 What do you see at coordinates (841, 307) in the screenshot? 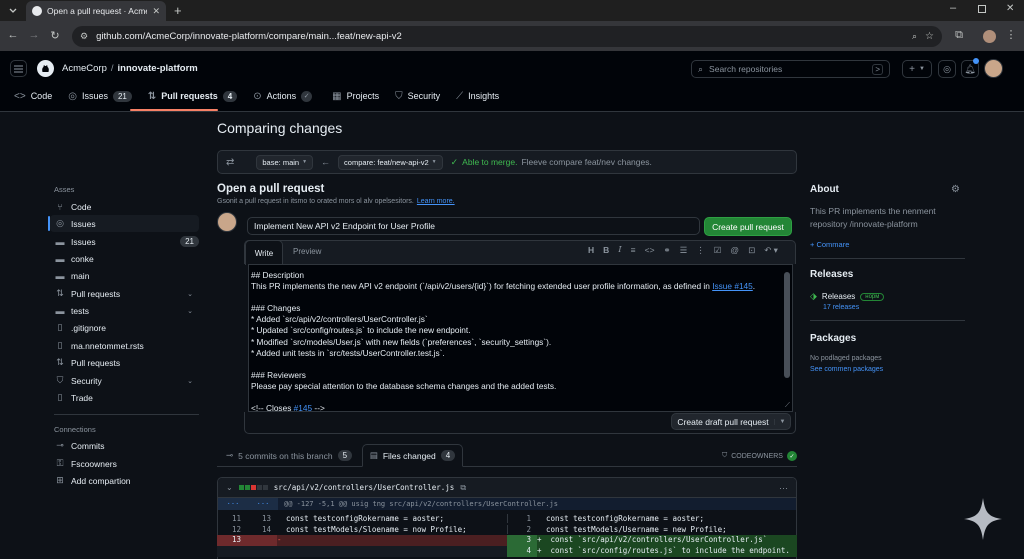
I see `release-count: 17 releases` at bounding box center [841, 307].